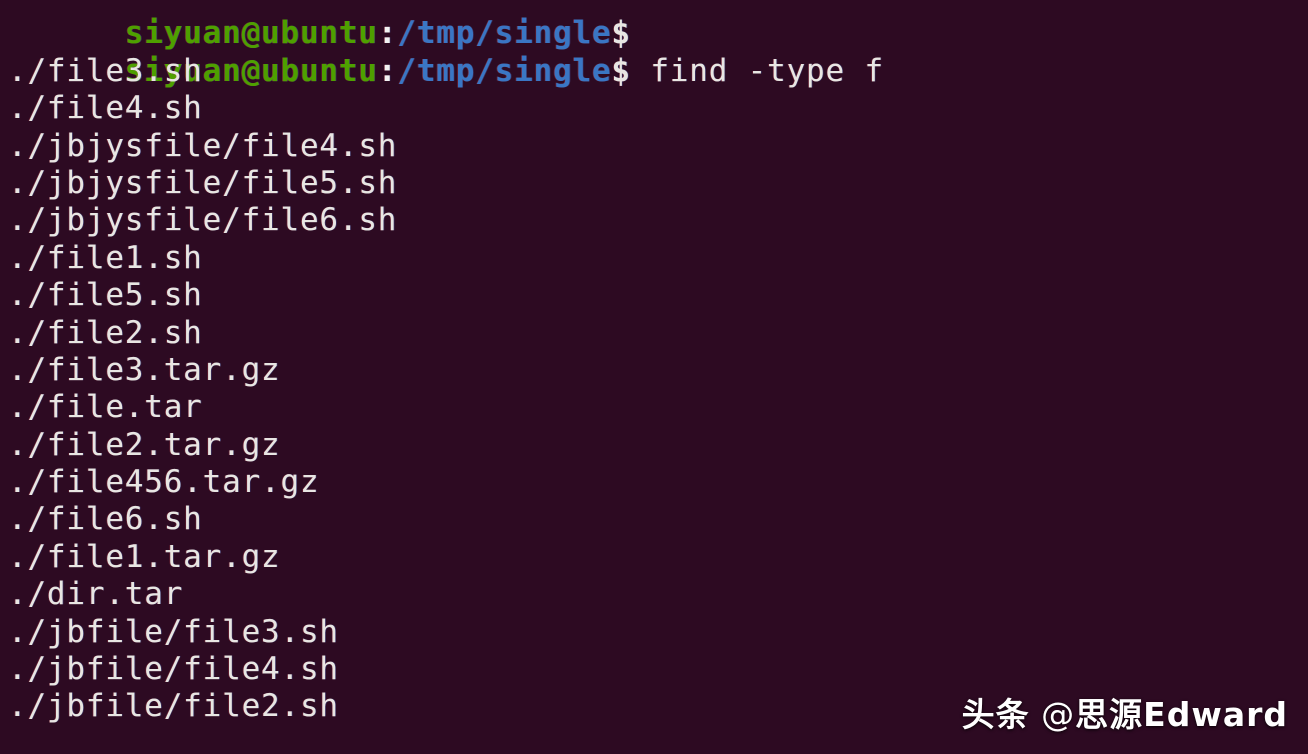 The width and height of the screenshot is (1308, 754). Describe the element at coordinates (203, 220) in the screenshot. I see `output-line: ./jbjysfile/file6.sh` at that location.